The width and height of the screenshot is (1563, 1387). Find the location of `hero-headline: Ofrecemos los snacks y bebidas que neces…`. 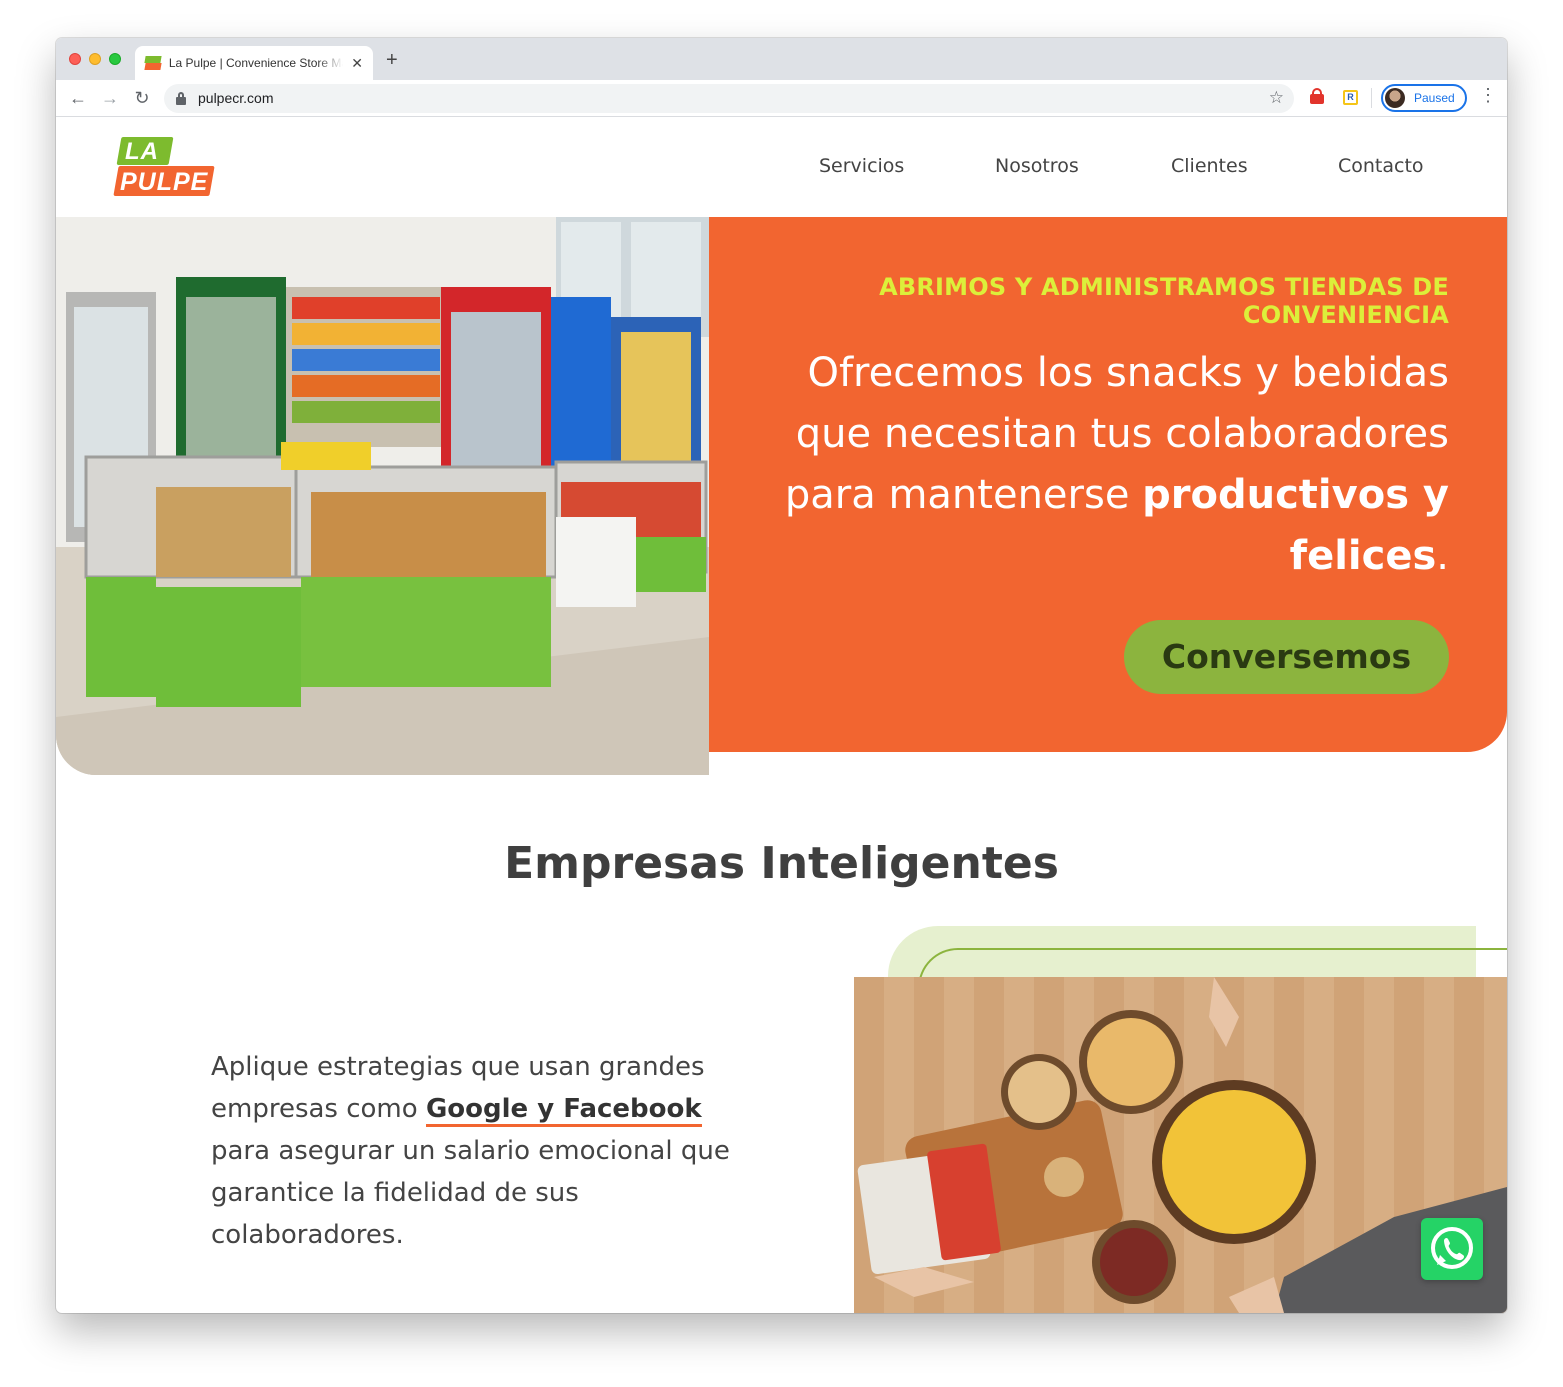

hero-headline: Ofrecemos los snacks y bebidas que neces… is located at coordinates (1116, 464).